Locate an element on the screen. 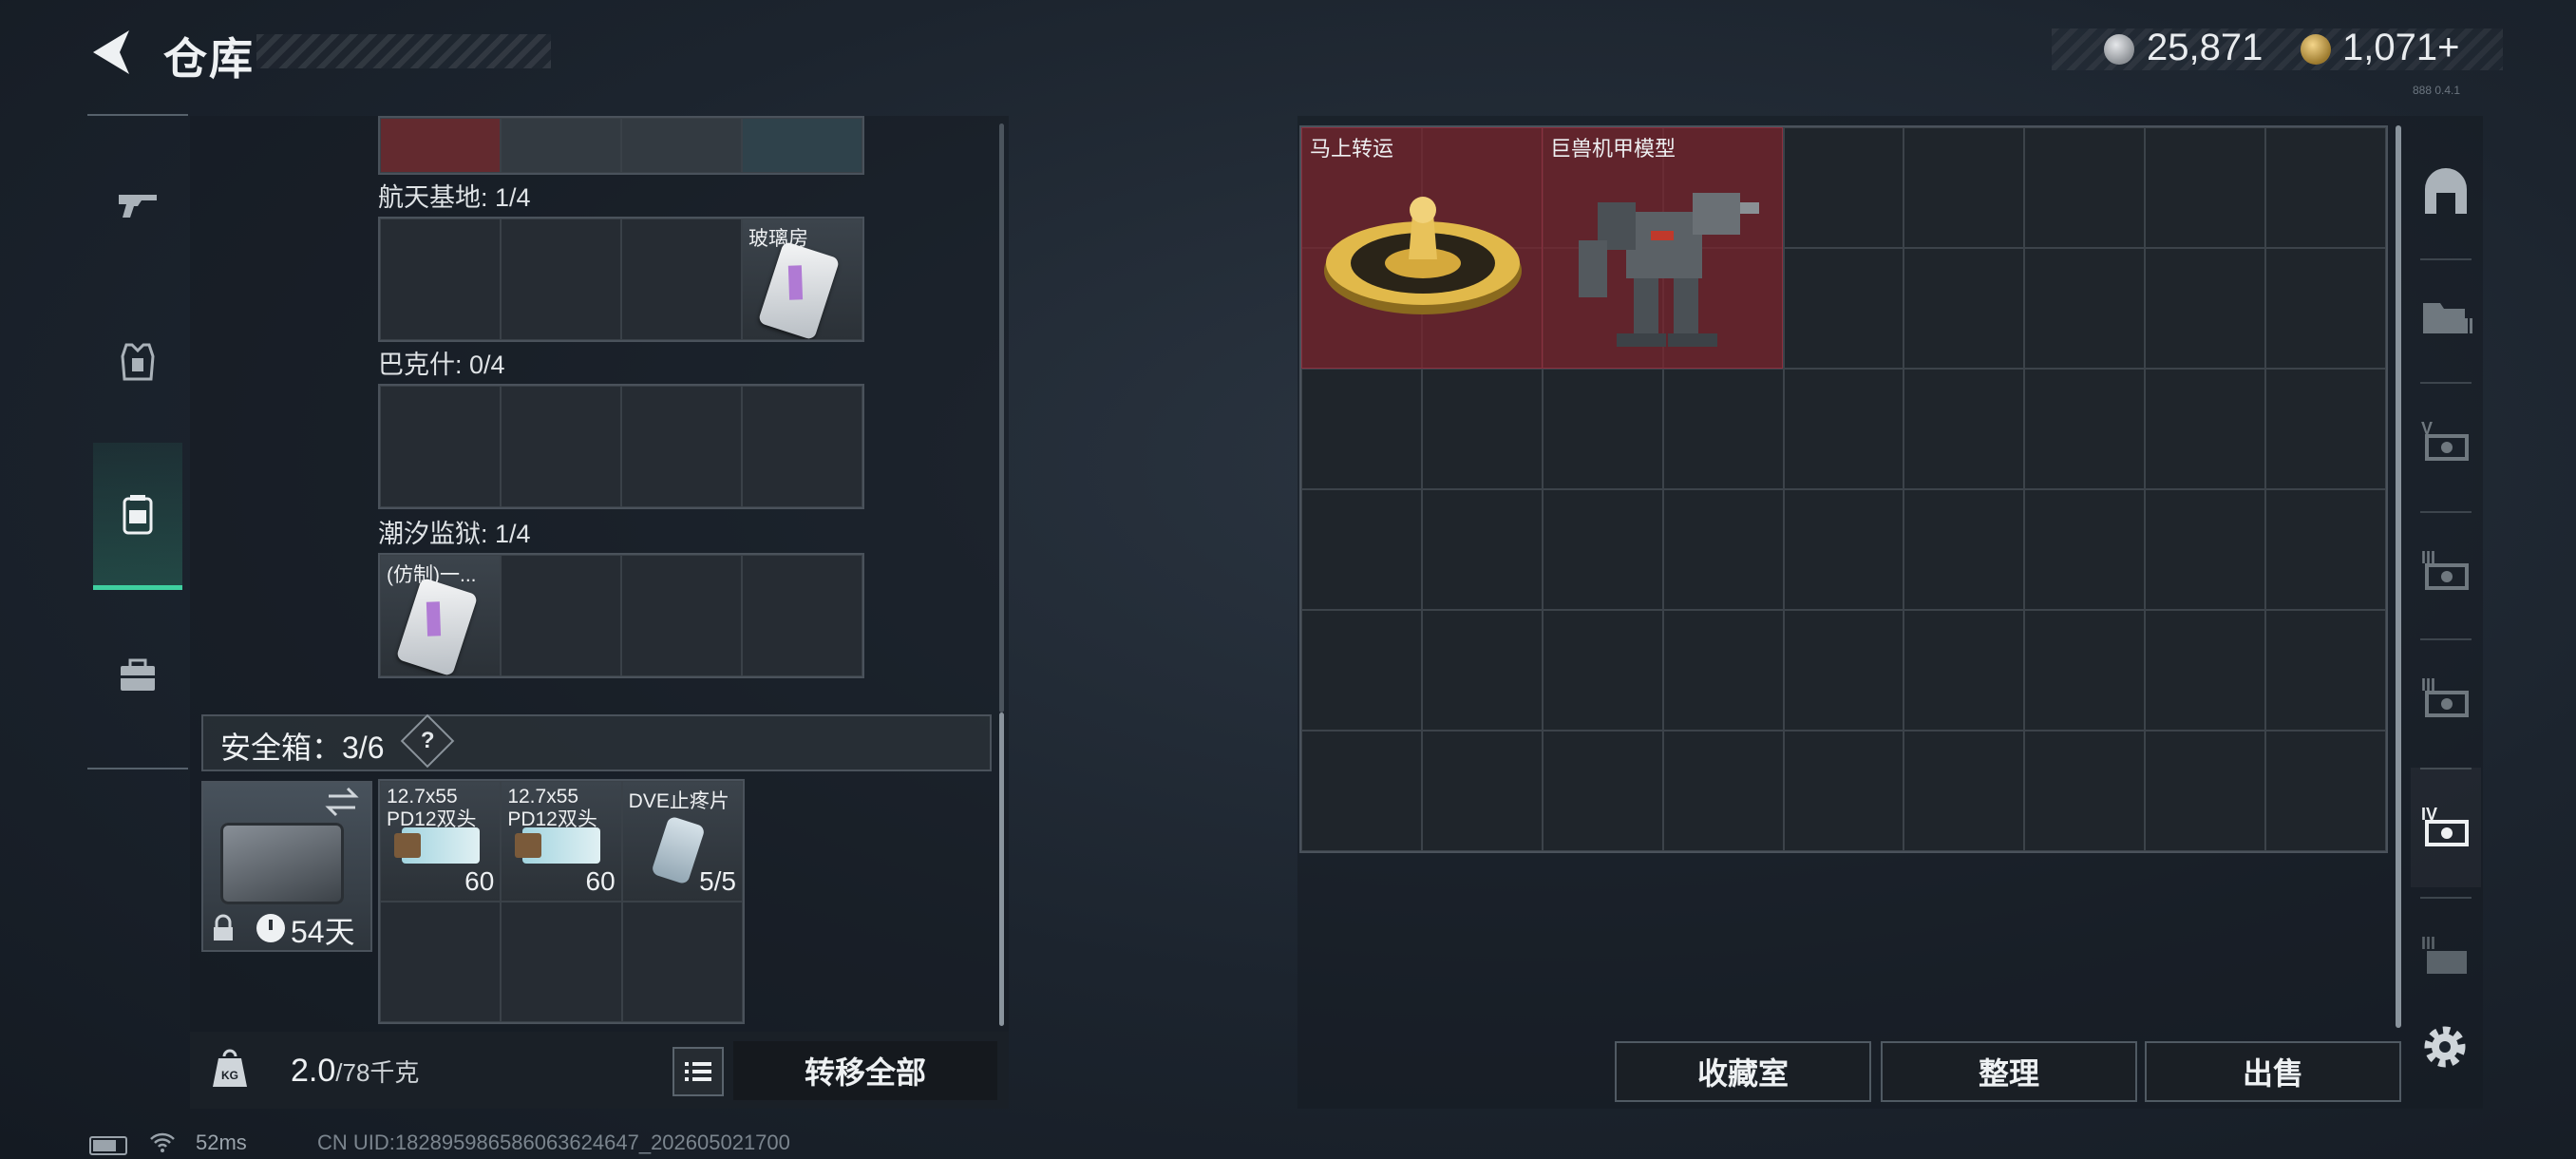  nav-storage-2: V is located at coordinates (2446, 442).